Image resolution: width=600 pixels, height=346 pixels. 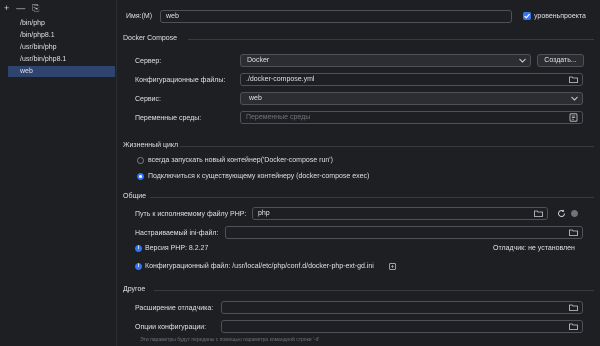 I want to click on config-options-input, so click(x=402, y=326).